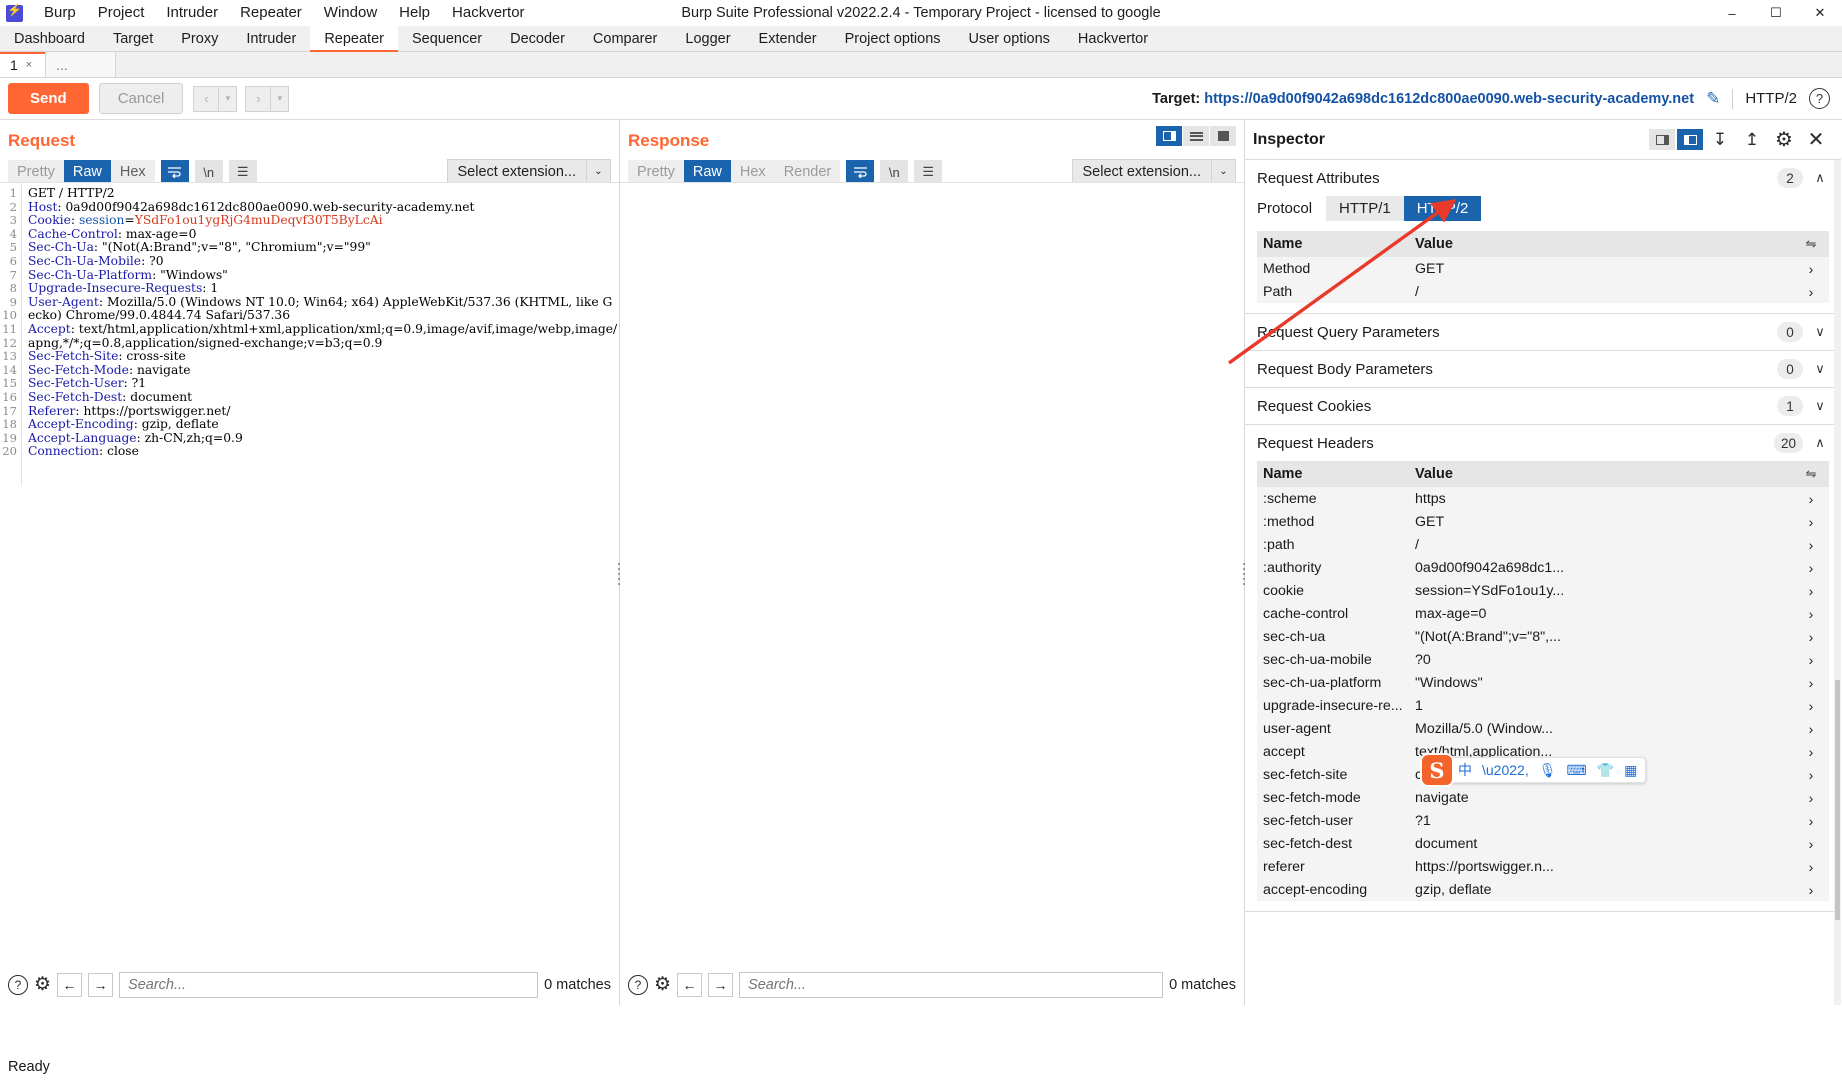  Describe the element at coordinates (1533, 770) in the screenshot. I see `ime-toolbar: S 中 \u2022, 🎙 ⌨ 👕 ▦` at that location.